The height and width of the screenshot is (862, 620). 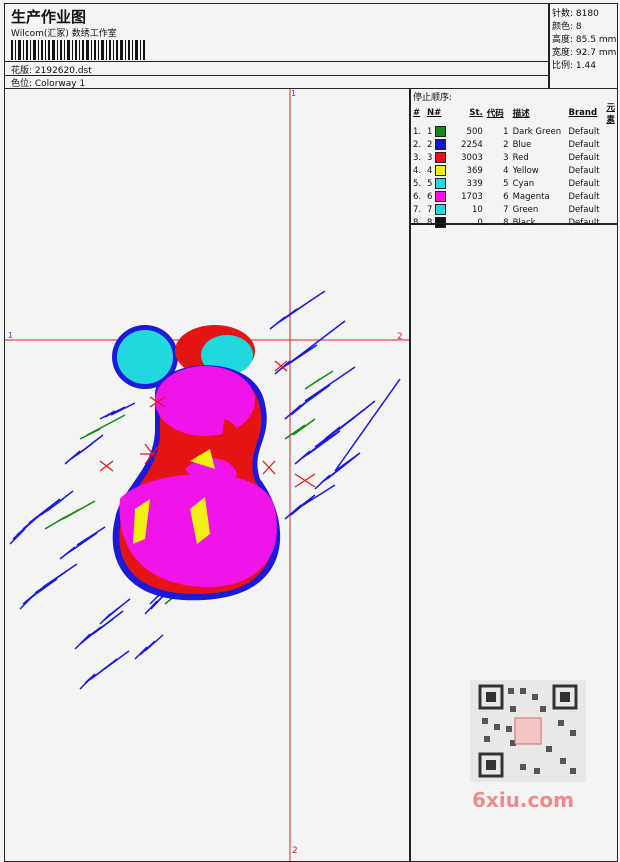 I want to click on col-brand: Brand, so click(x=583, y=113).